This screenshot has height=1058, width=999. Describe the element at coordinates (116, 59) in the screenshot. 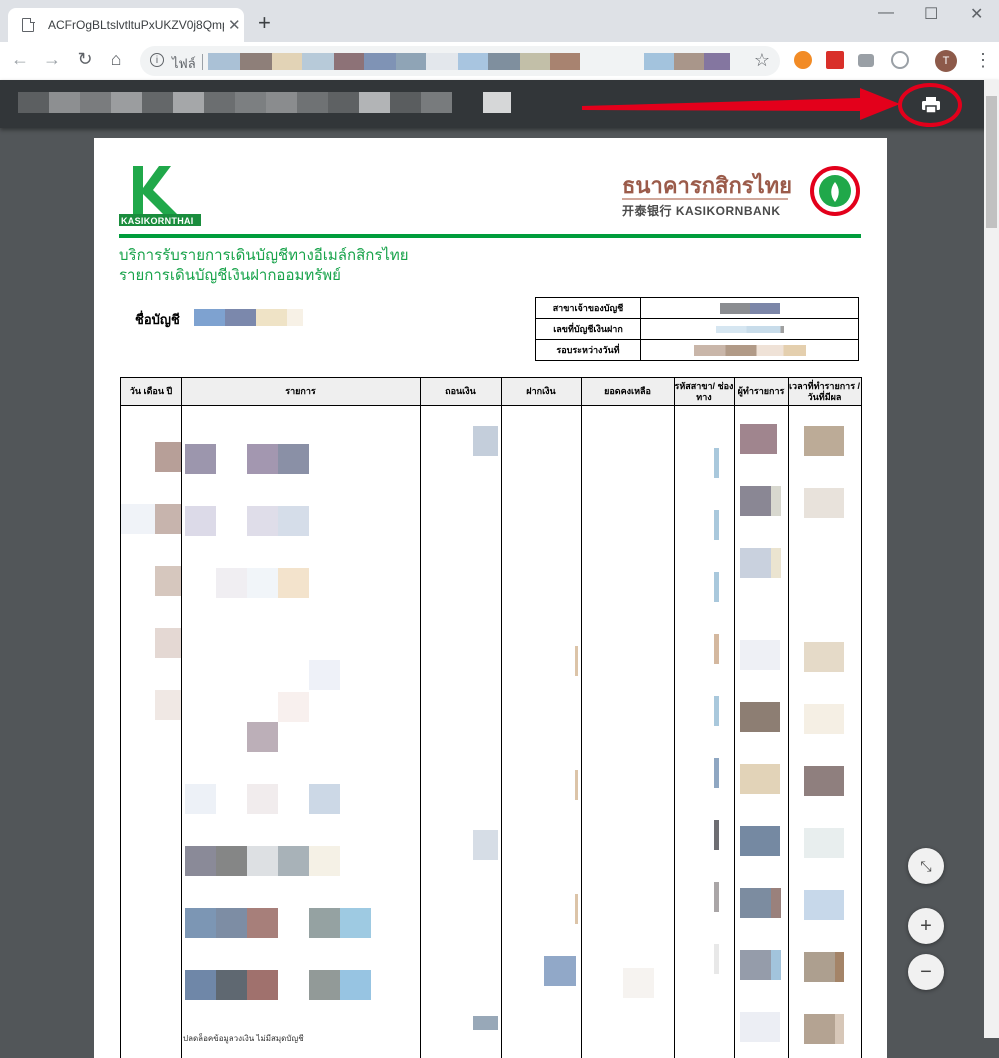

I see `home-button: ⌂` at that location.